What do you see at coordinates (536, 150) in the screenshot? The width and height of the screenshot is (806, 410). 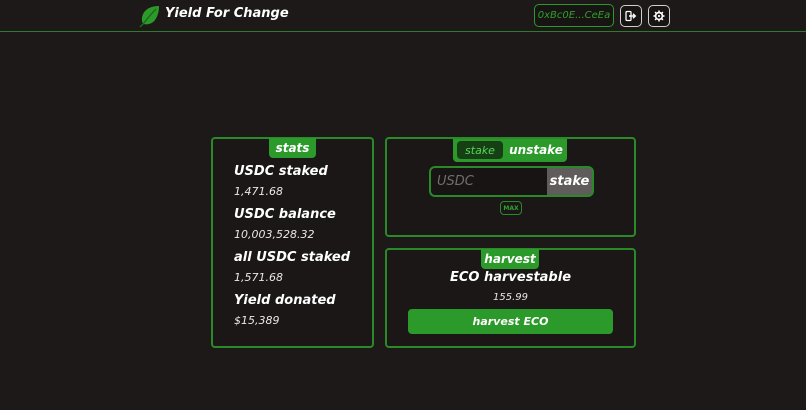 I see `tab-unstake: unstake` at bounding box center [536, 150].